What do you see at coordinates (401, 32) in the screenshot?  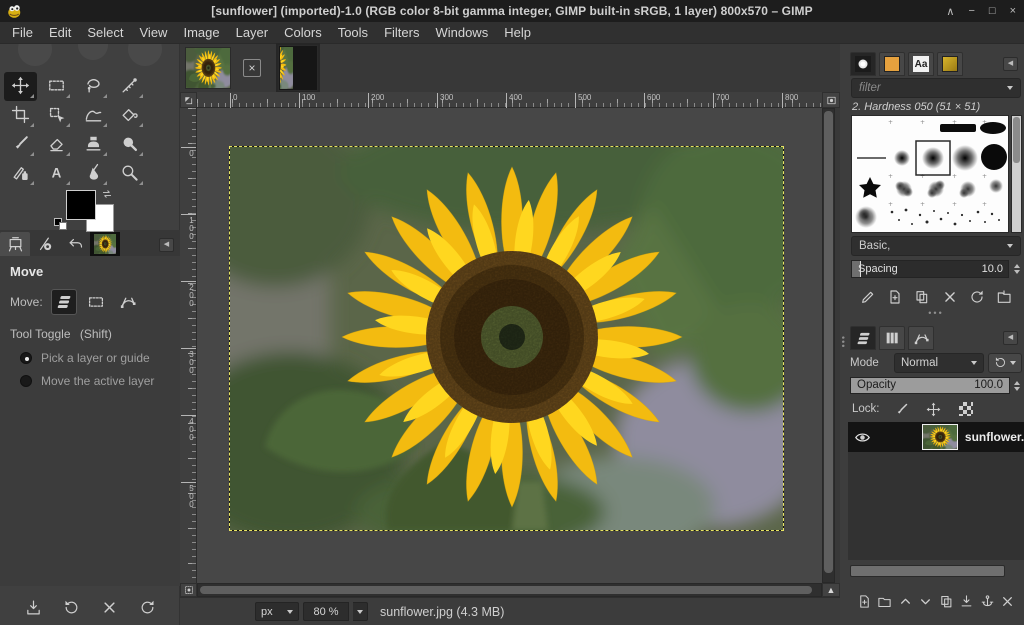 I see `menu-filters: Filters` at bounding box center [401, 32].